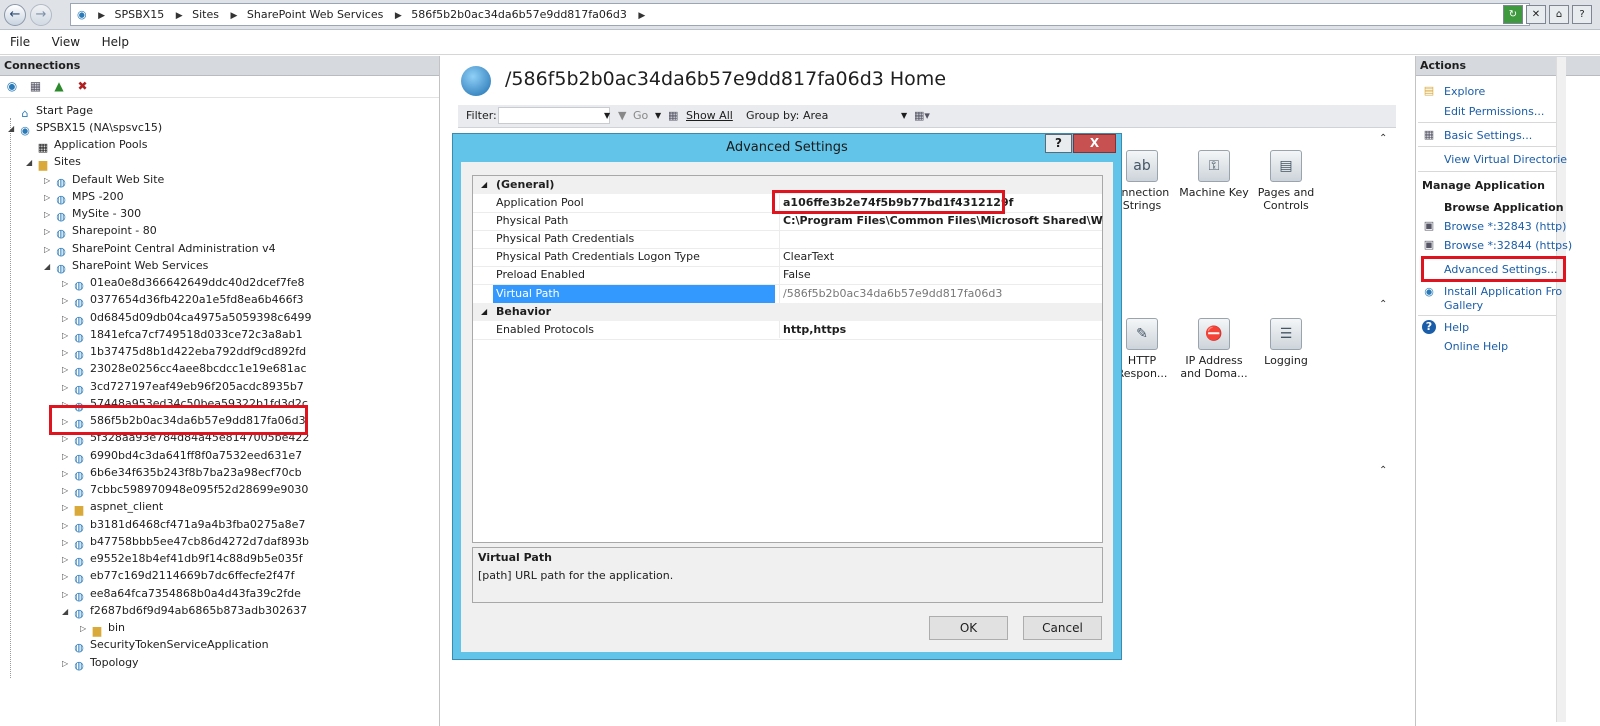  What do you see at coordinates (1476, 346) in the screenshot?
I see `online-help-link: Online Help` at bounding box center [1476, 346].